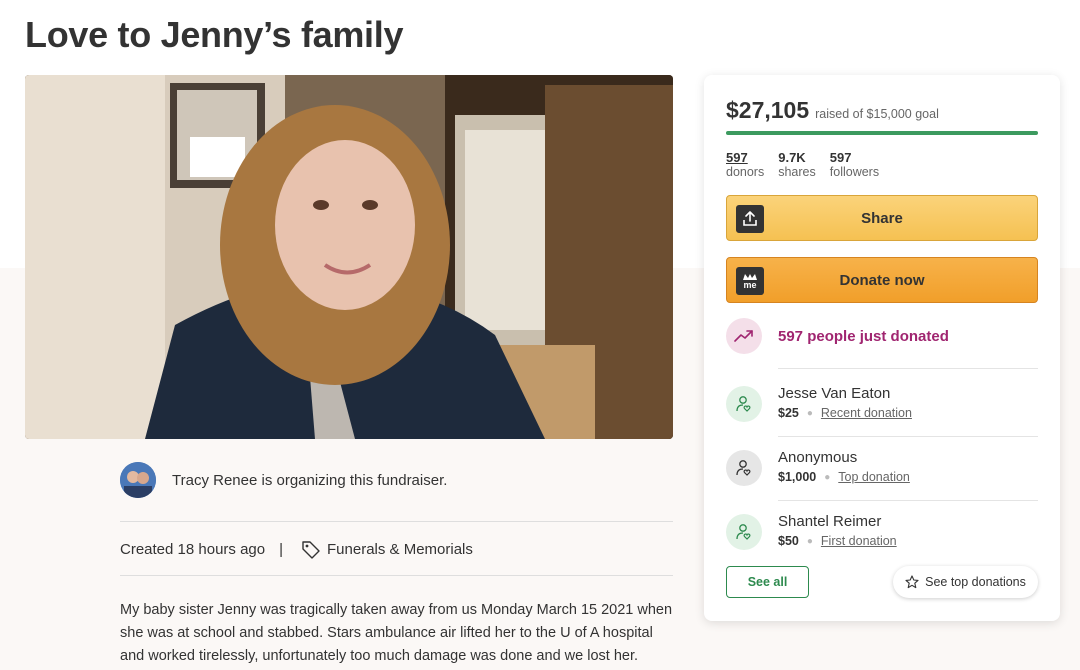 Image resolution: width=1080 pixels, height=670 pixels. I want to click on gofundme-me-icon: me, so click(750, 281).